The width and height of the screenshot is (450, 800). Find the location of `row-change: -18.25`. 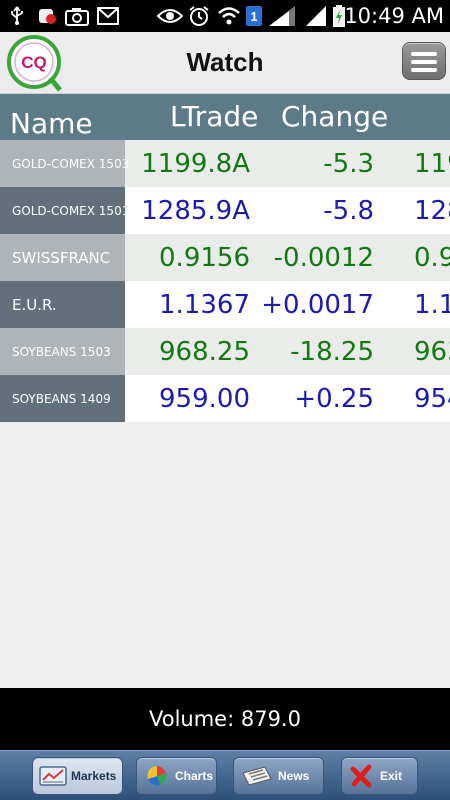

row-change: -18.25 is located at coordinates (332, 351).